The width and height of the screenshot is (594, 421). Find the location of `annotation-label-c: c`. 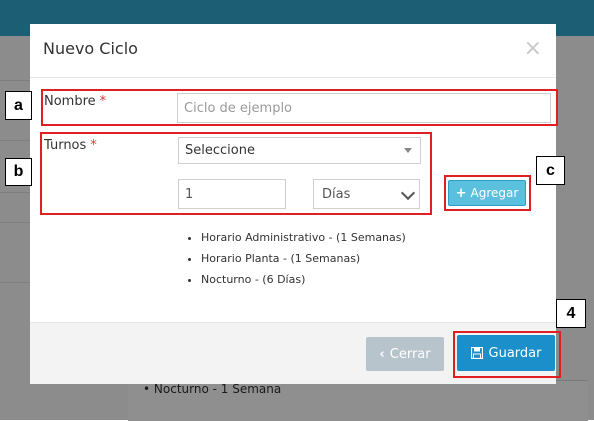

annotation-label-c: c is located at coordinates (550, 170).